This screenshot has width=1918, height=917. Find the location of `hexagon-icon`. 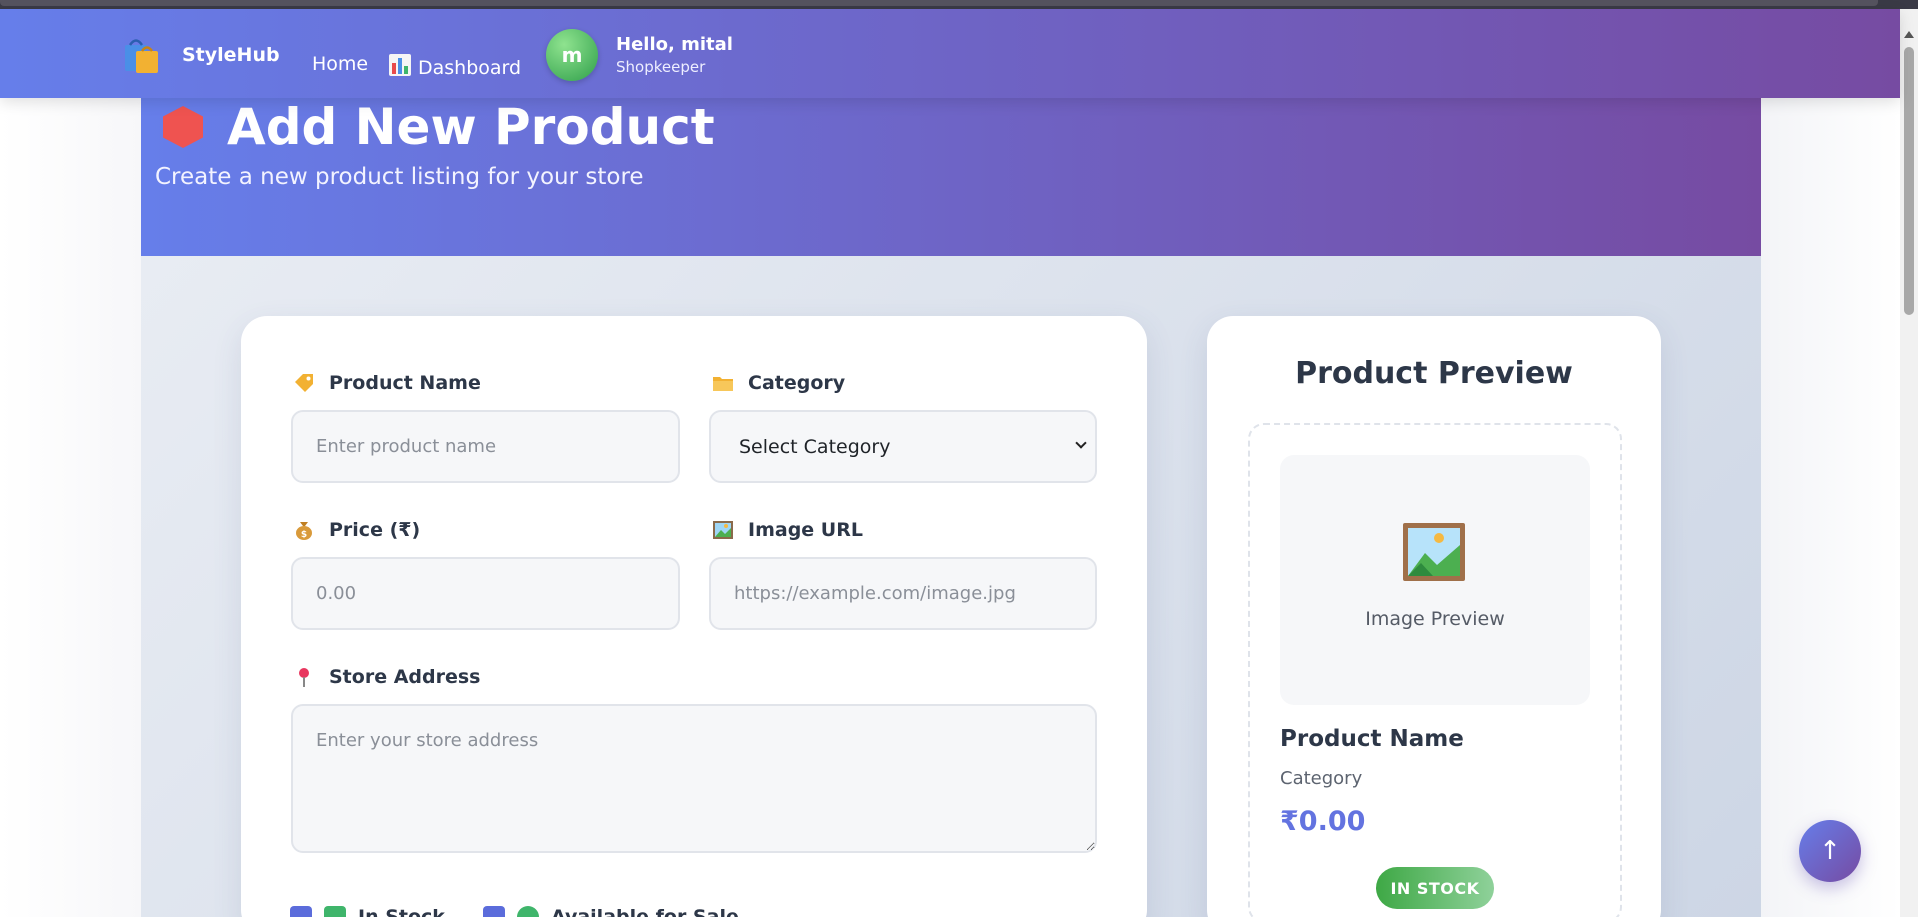

hexagon-icon is located at coordinates (183, 127).